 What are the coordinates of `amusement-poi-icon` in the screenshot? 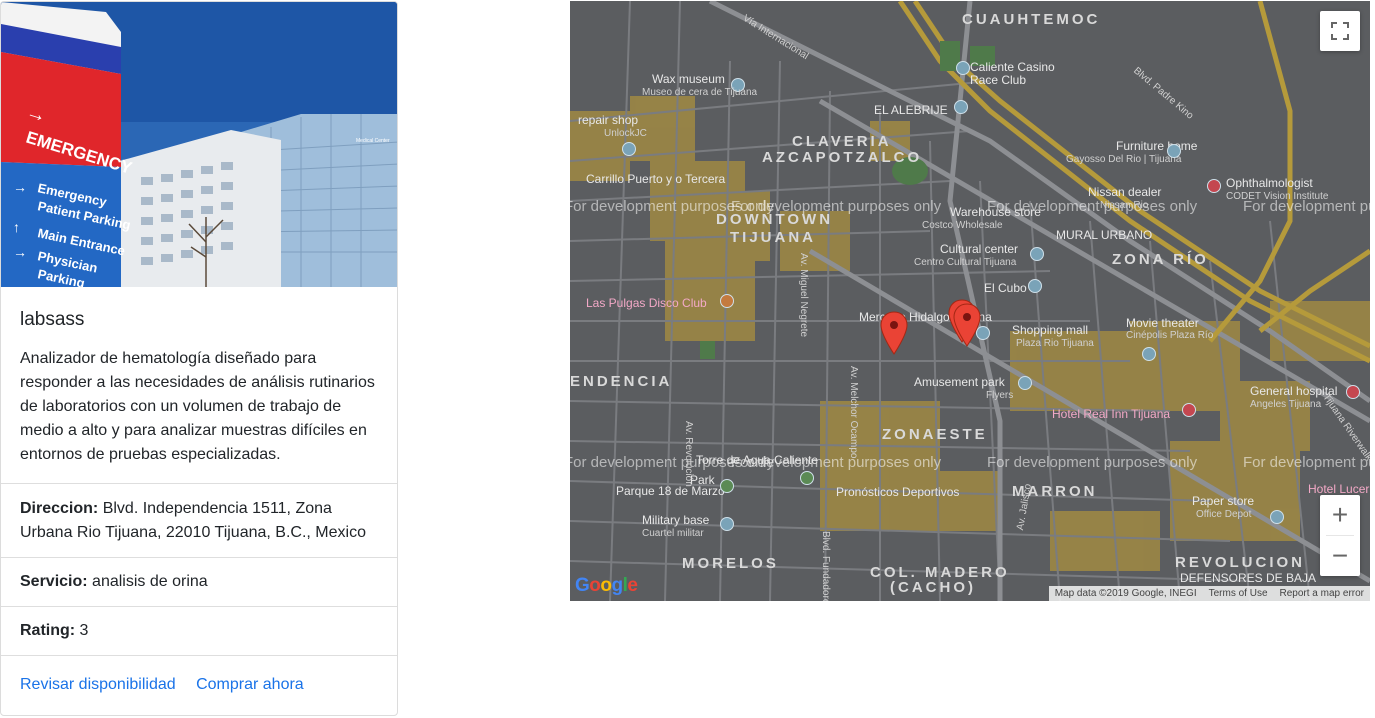 It's located at (1025, 383).